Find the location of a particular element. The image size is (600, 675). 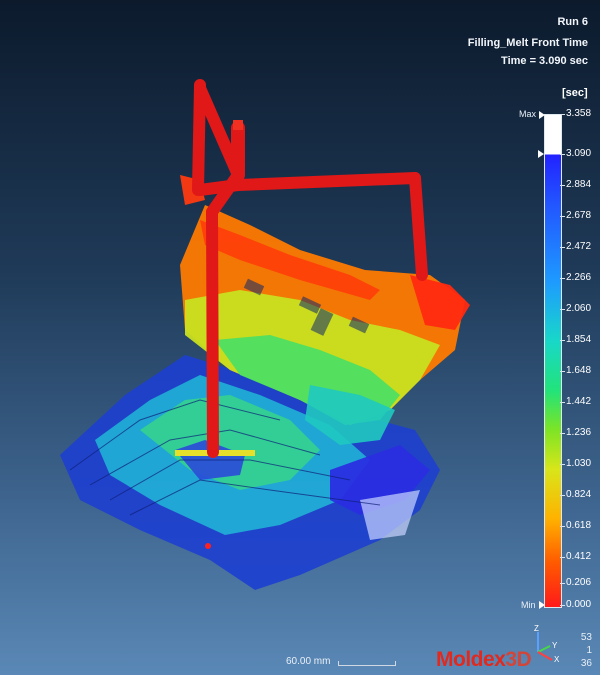

scale-bar-label: 60.00 mm is located at coordinates (308, 661).